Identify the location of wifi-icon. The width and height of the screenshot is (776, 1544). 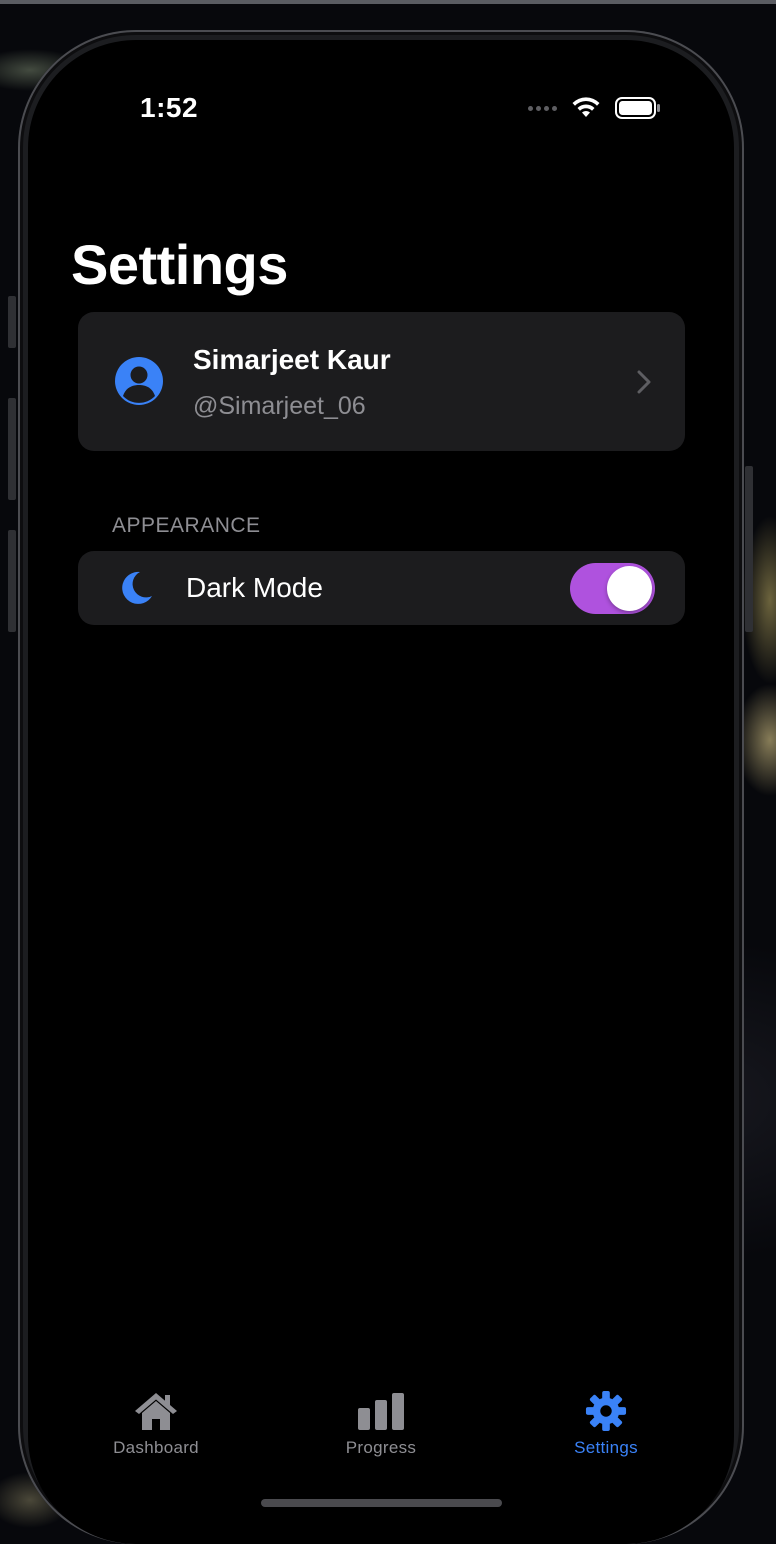
(586, 107).